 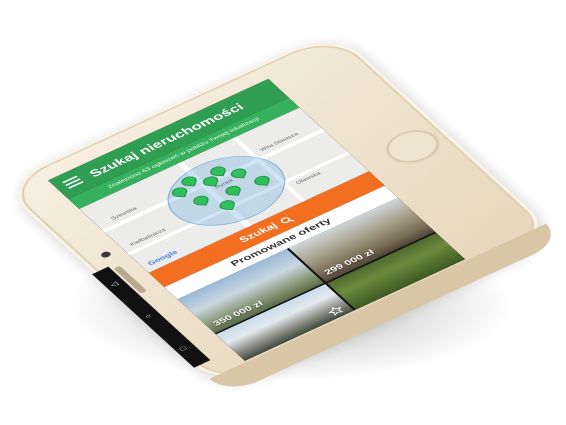 I want to click on square-recent-icon: □, so click(x=184, y=347).